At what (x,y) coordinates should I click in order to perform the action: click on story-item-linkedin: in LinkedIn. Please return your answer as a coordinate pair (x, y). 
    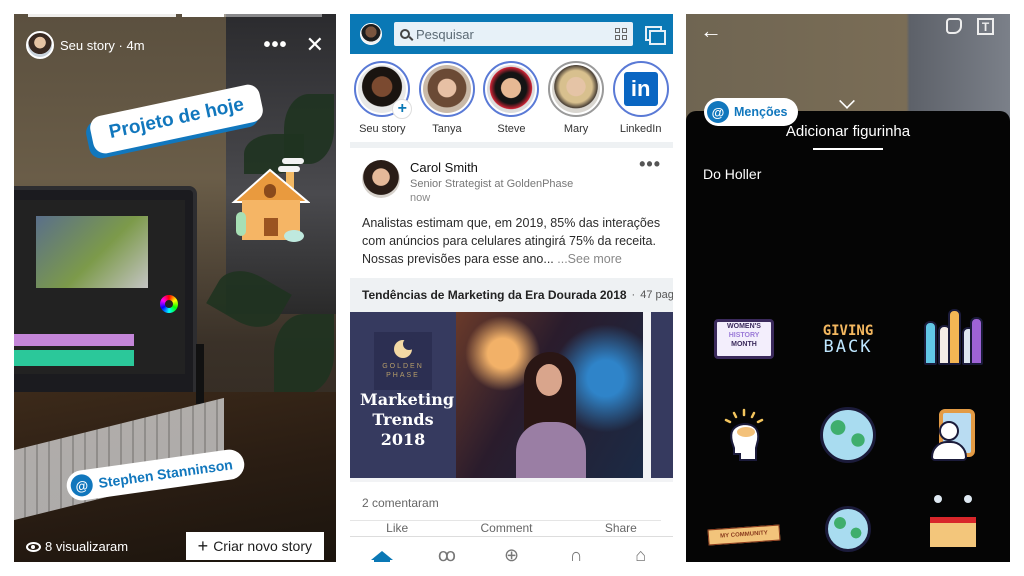
    Looking at the image, I should click on (641, 98).